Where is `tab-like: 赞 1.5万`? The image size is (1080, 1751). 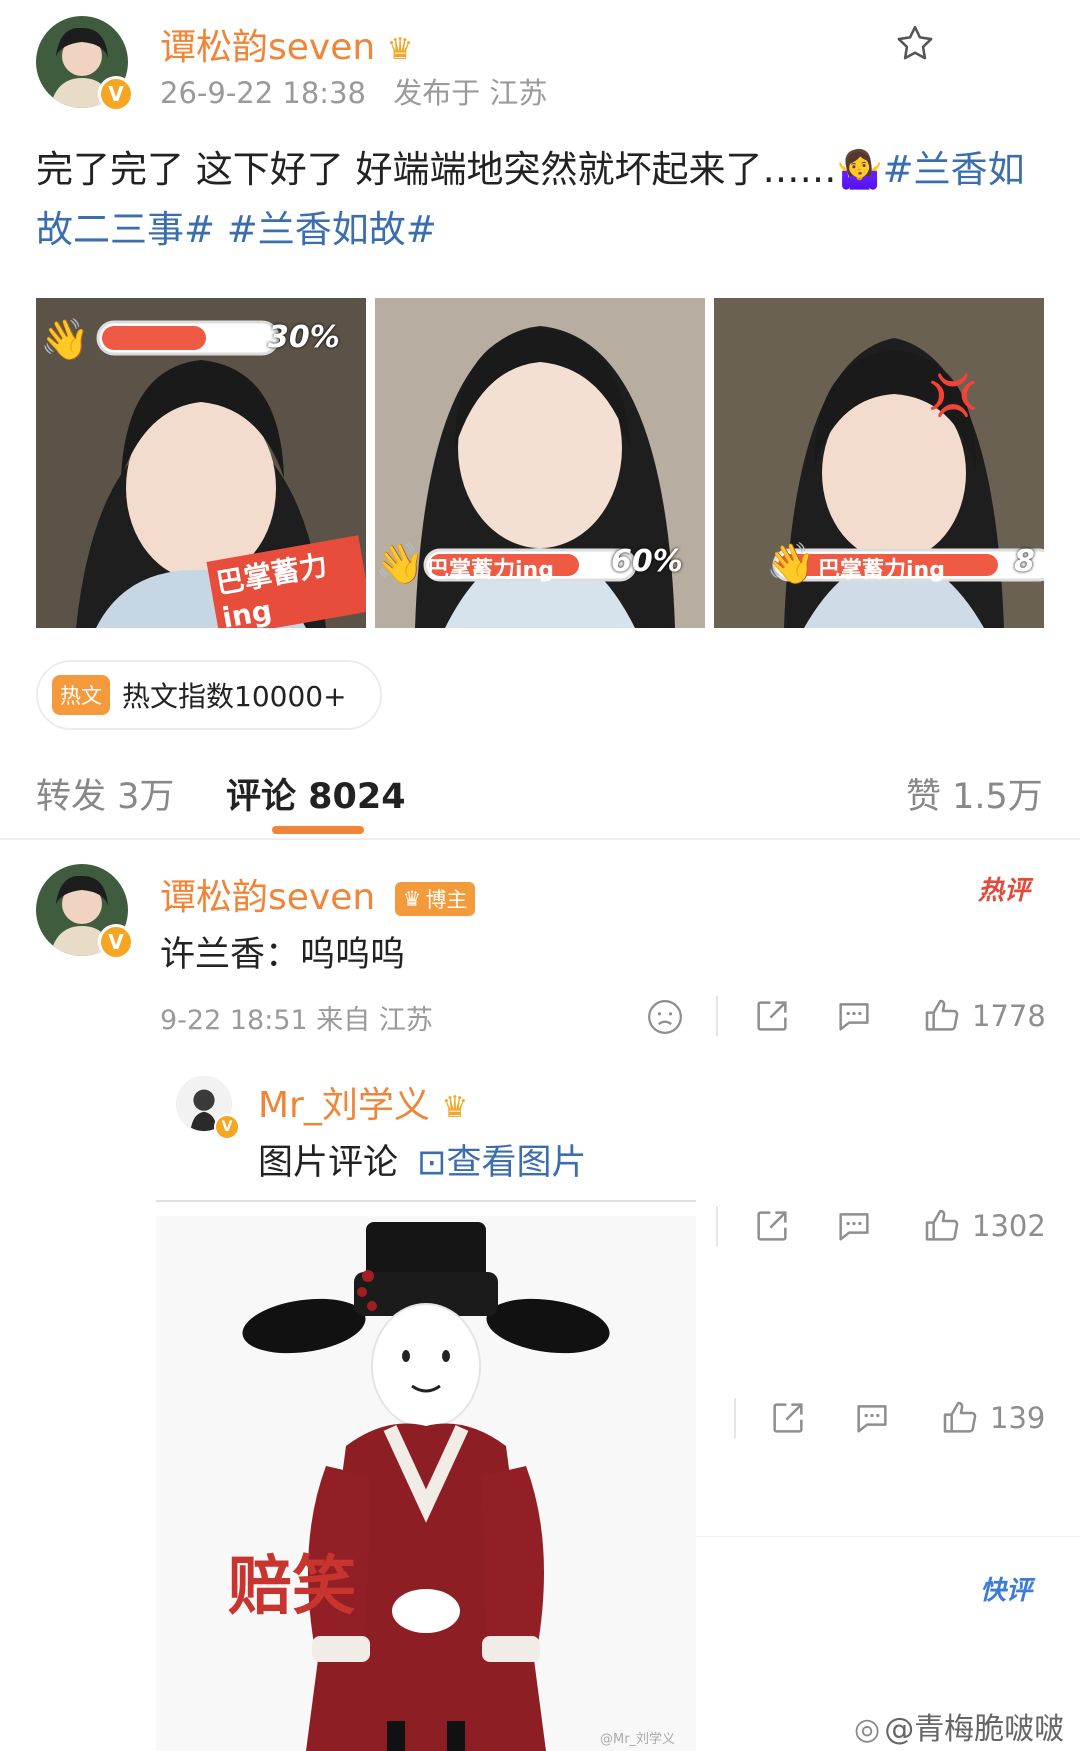 tab-like: 赞 1.5万 is located at coordinates (974, 793).